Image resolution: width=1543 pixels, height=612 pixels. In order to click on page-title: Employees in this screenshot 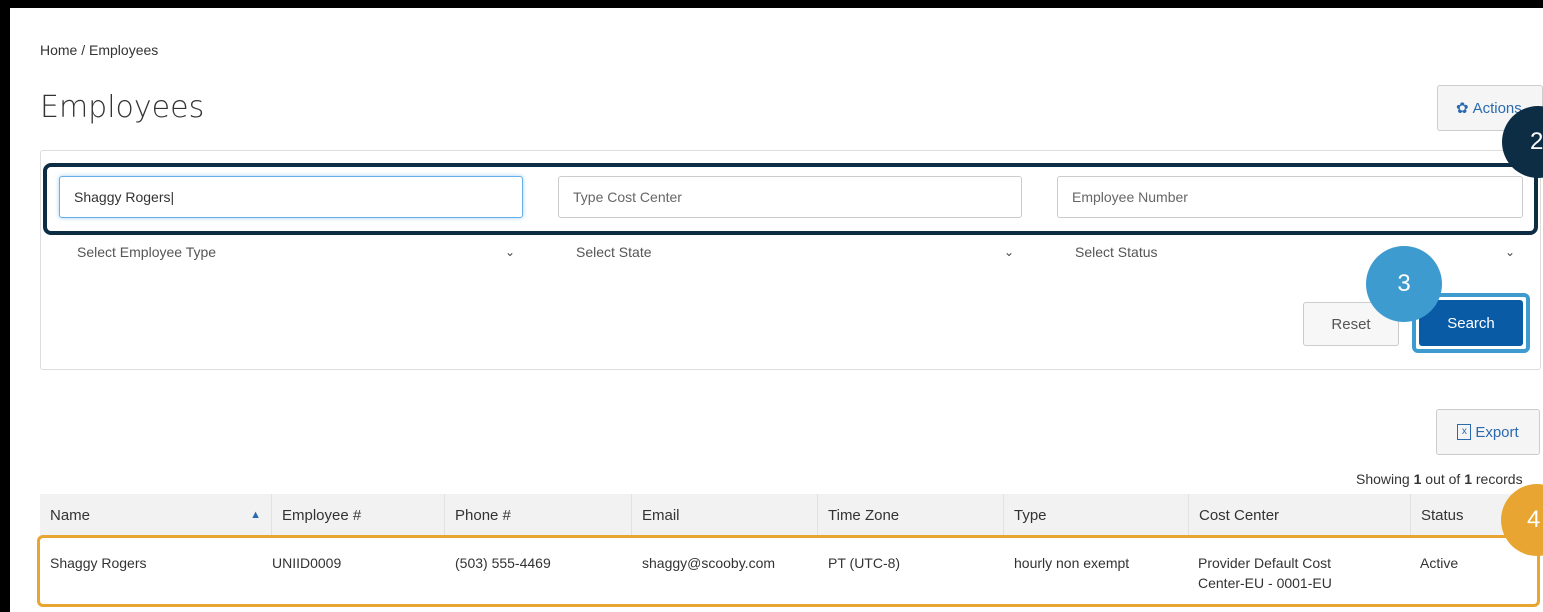, I will do `click(122, 107)`.